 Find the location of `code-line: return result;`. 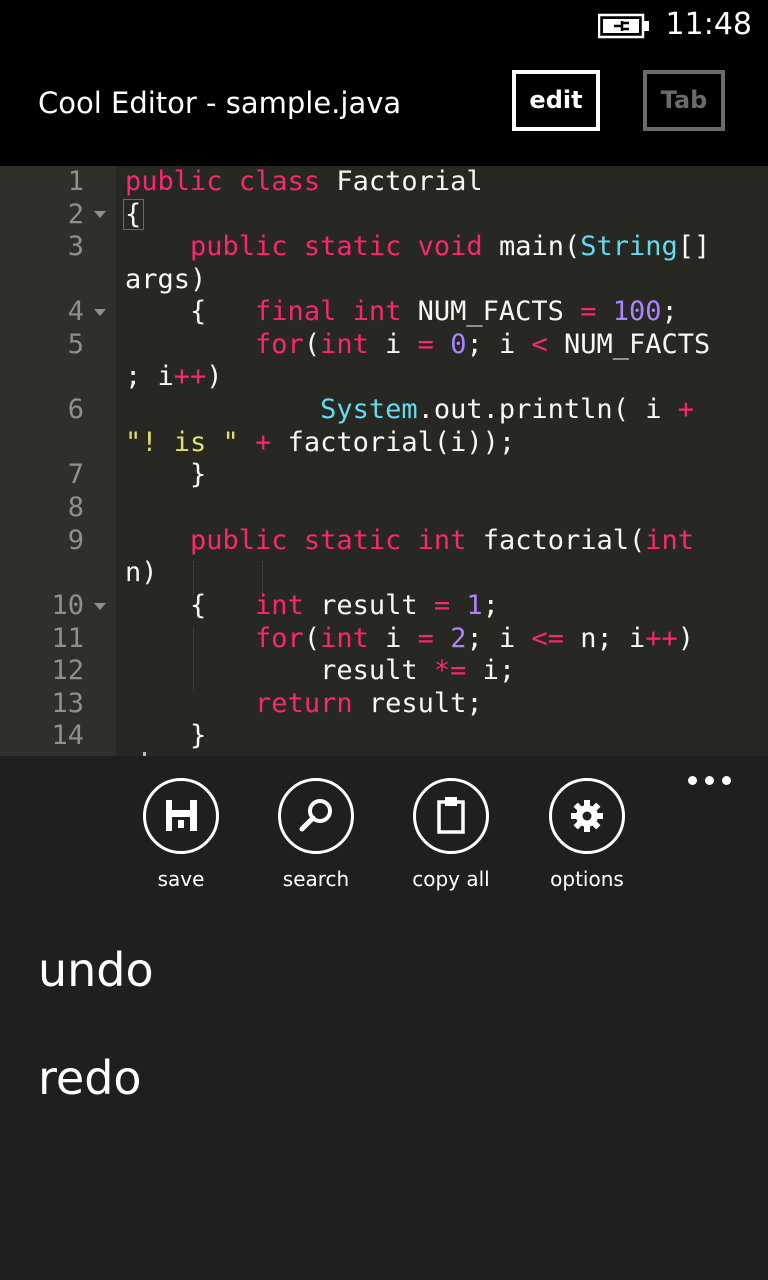

code-line: return result; is located at coordinates (369, 703).